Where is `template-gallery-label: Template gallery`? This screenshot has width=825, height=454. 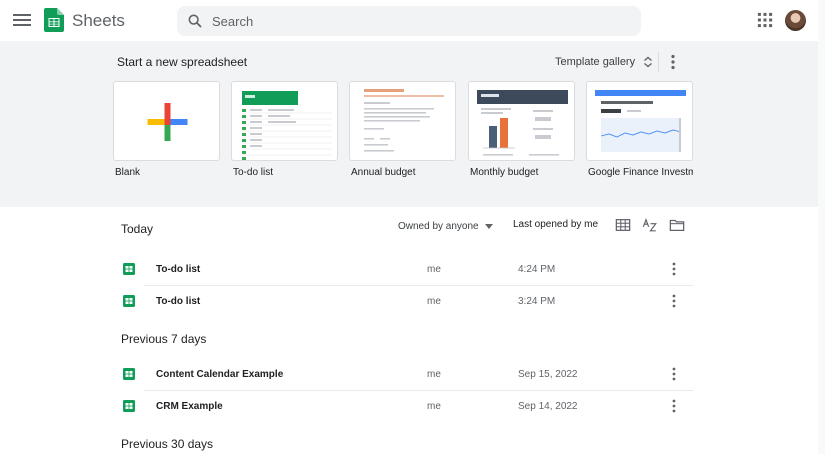
template-gallery-label: Template gallery is located at coordinates (595, 62).